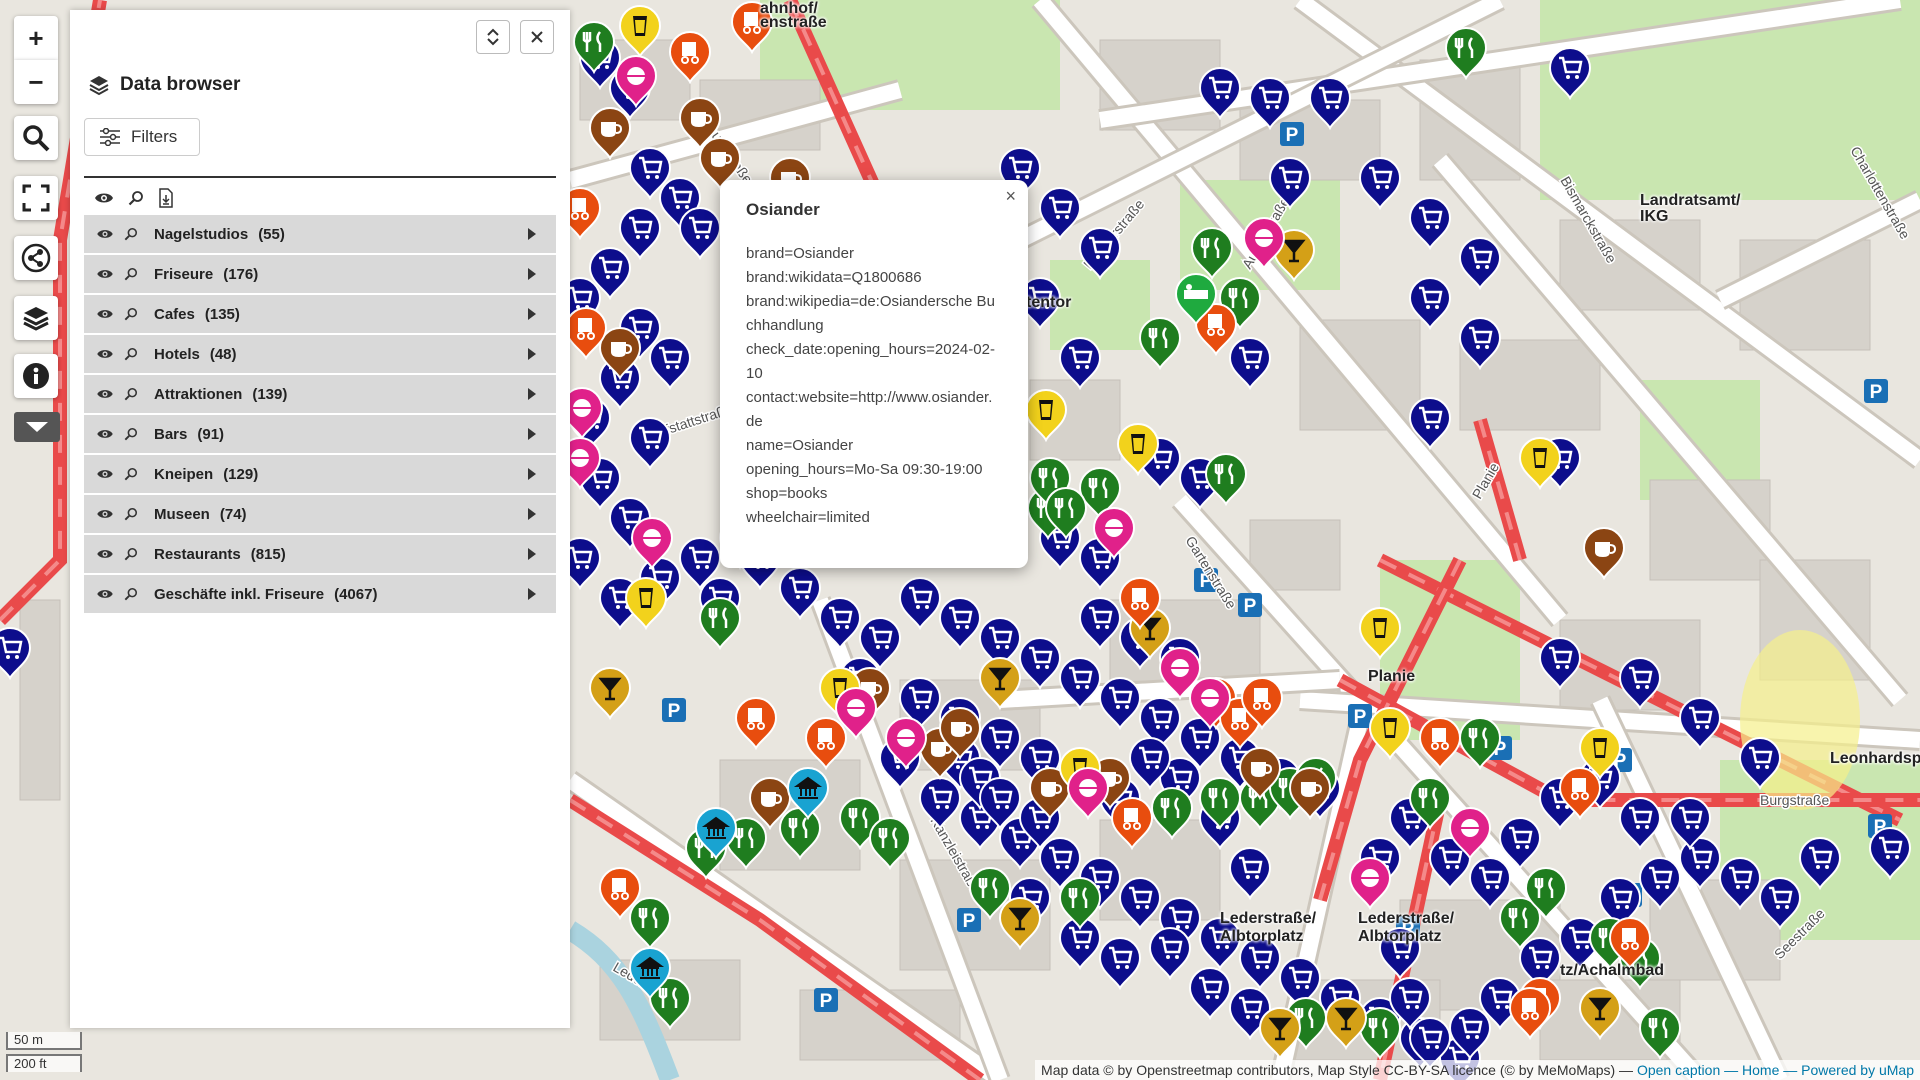 Image resolution: width=1920 pixels, height=1080 pixels. What do you see at coordinates (320, 594) in the screenshot?
I see `layer-row: Geschäfte inkl. Friseure (4067)` at bounding box center [320, 594].